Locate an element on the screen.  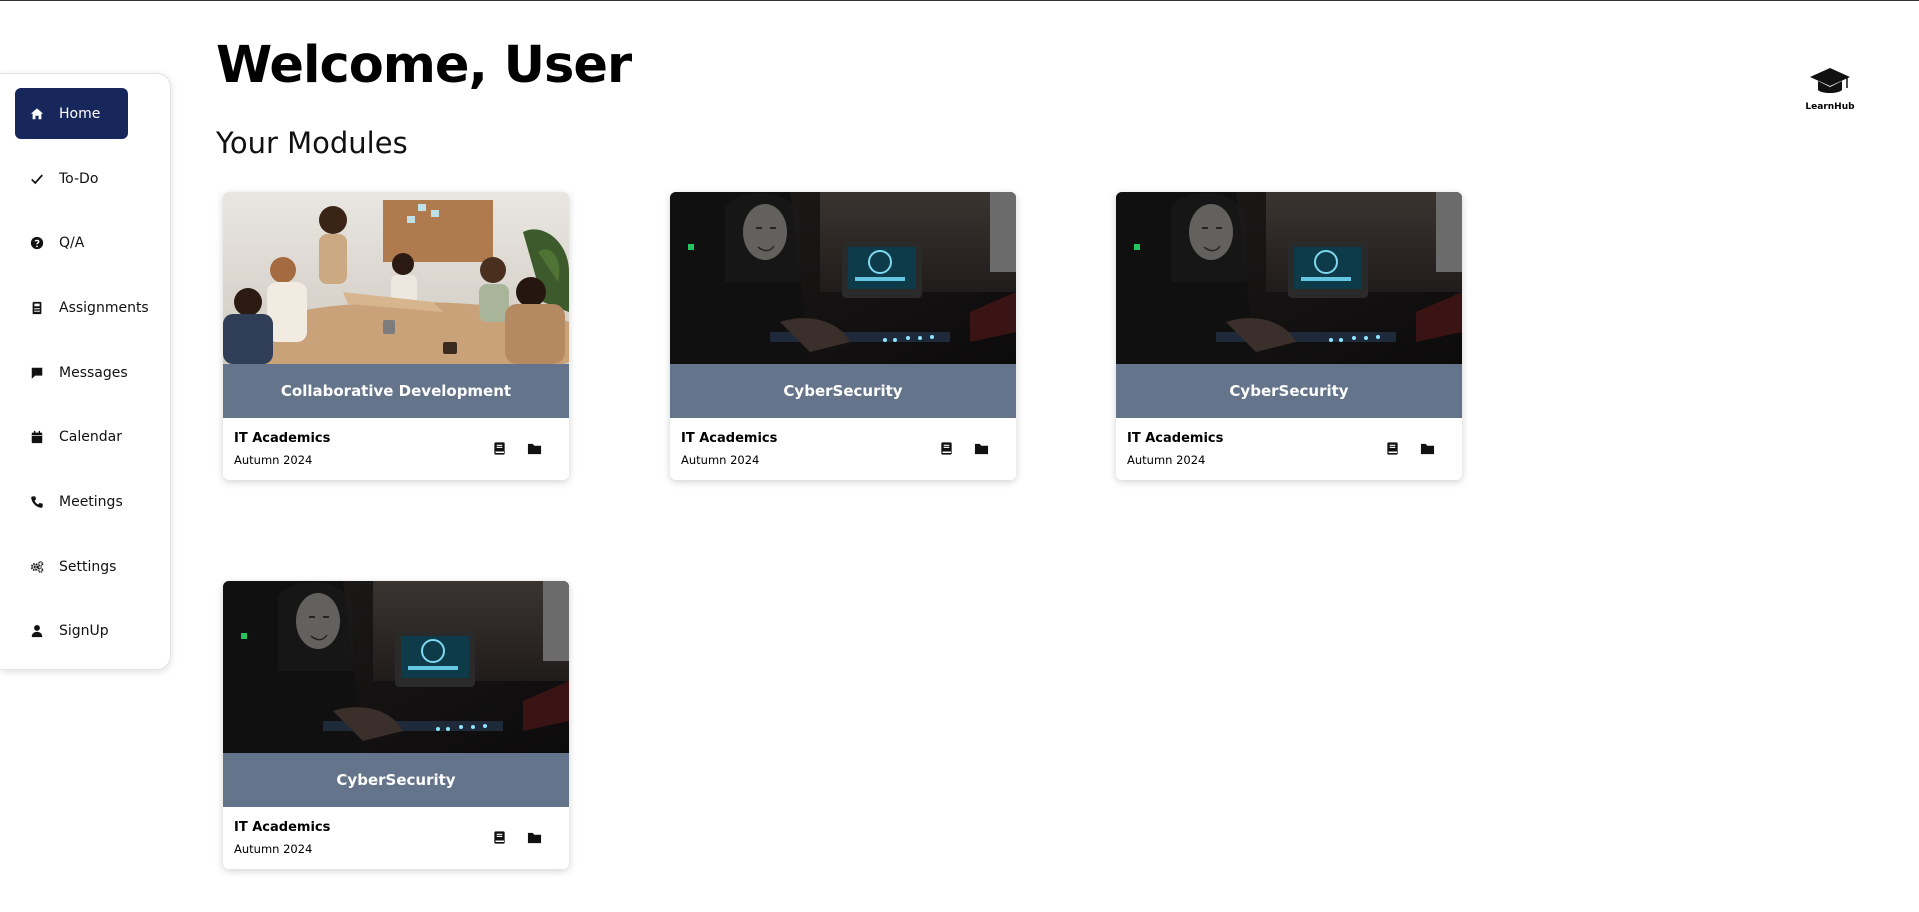
sidebar-item-assignments: Assignments is located at coordinates (82, 307).